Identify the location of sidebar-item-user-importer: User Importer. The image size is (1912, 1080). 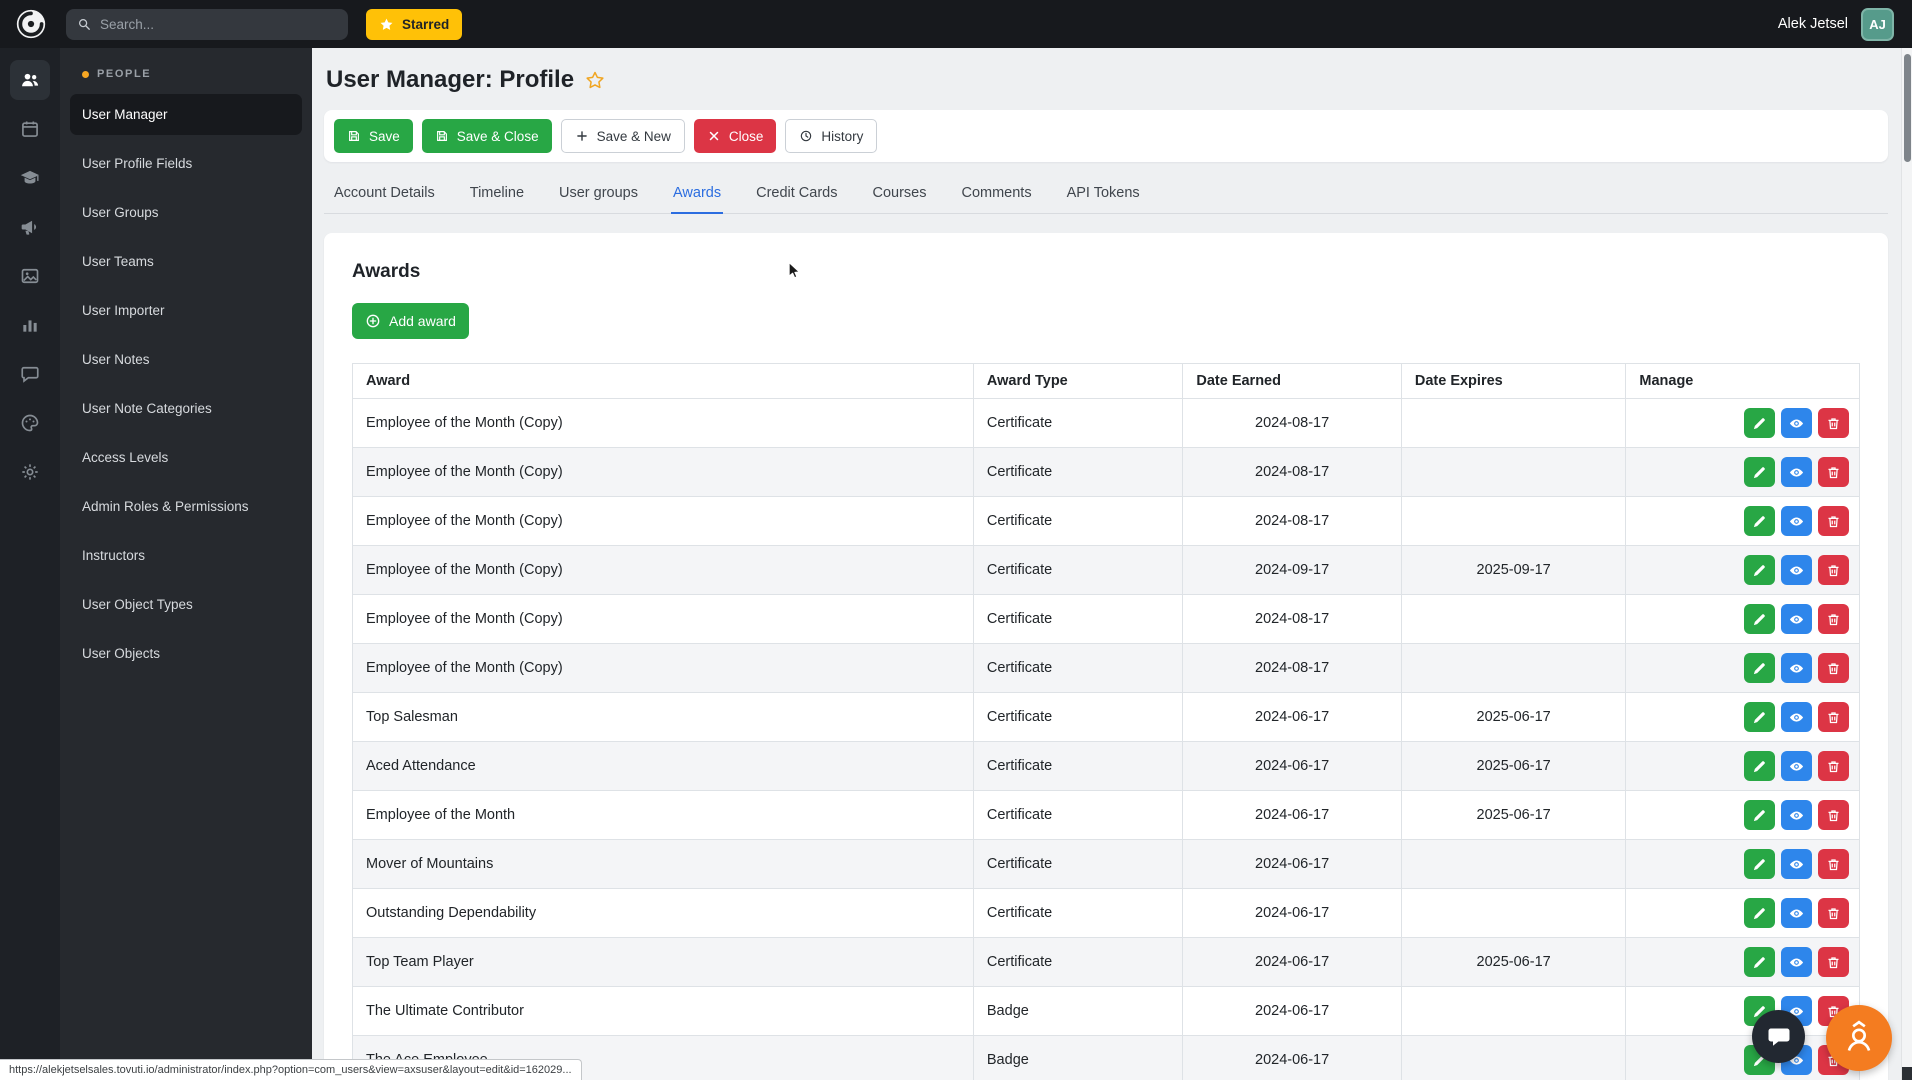
(186, 310).